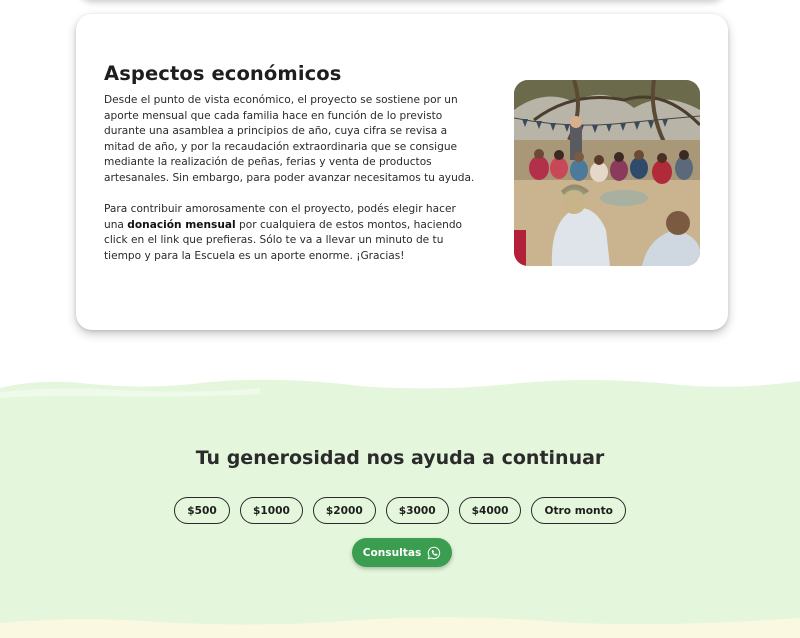 The width and height of the screenshot is (800, 638). I want to click on donation-amount-buttons: $500 $1000 $2000 $3000 $4000 Otro monto, so click(400, 510).